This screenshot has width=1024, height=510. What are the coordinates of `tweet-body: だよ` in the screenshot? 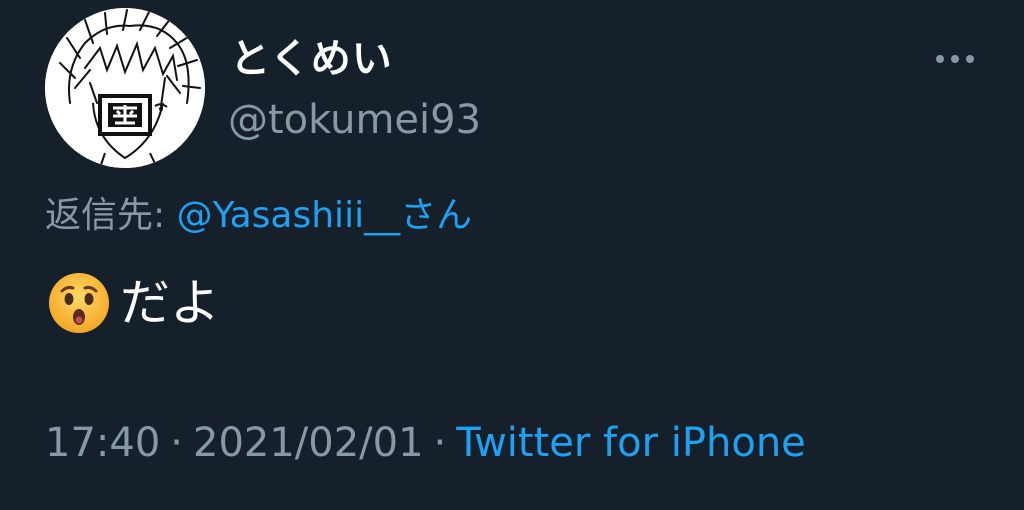 It's located at (134, 303).